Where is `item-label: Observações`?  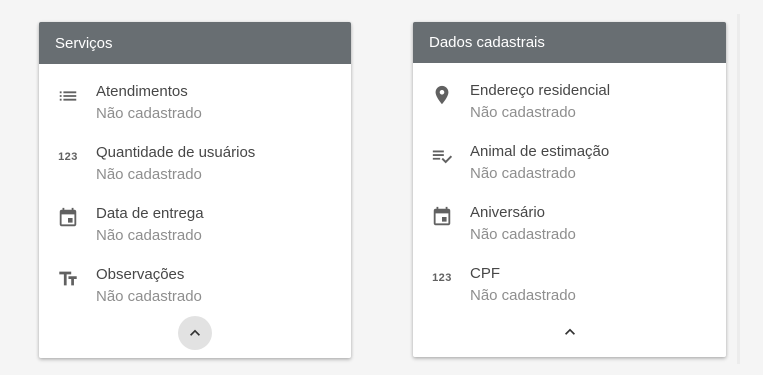 item-label: Observações is located at coordinates (140, 274).